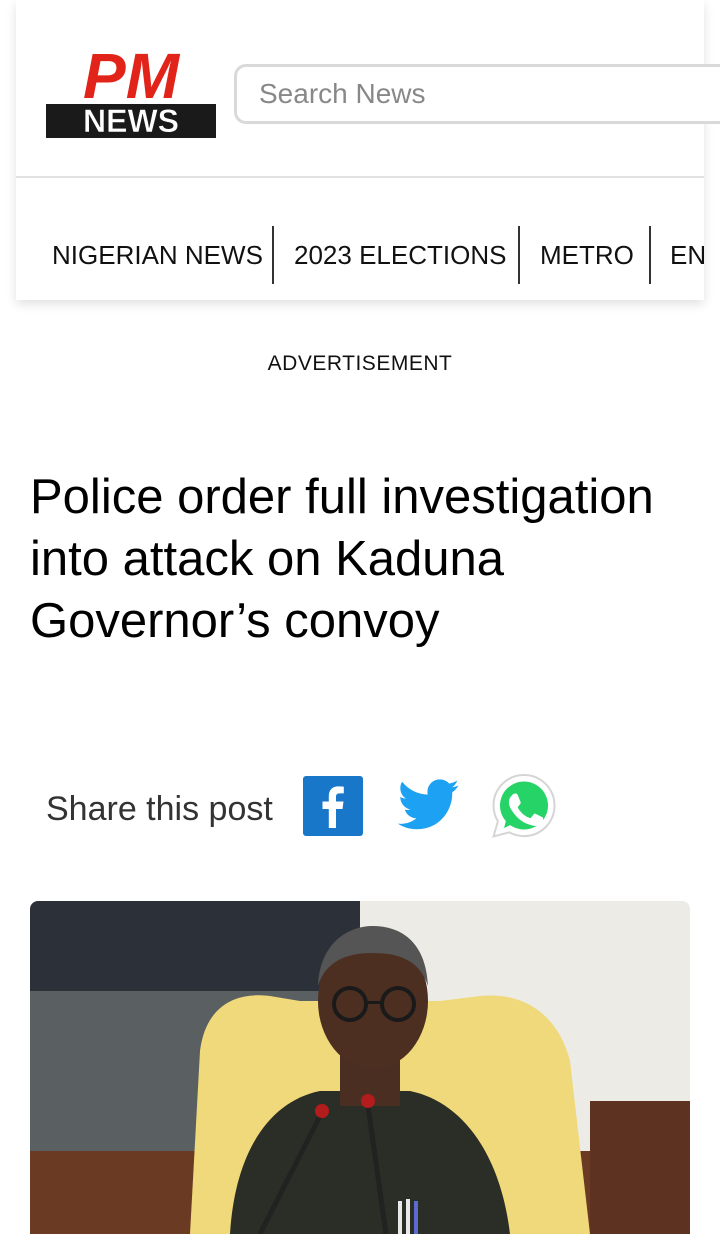 Image resolution: width=720 pixels, height=1234 pixels. What do you see at coordinates (157, 255) in the screenshot?
I see `nav-item-nigerian-news: NIGERIAN NEWS` at bounding box center [157, 255].